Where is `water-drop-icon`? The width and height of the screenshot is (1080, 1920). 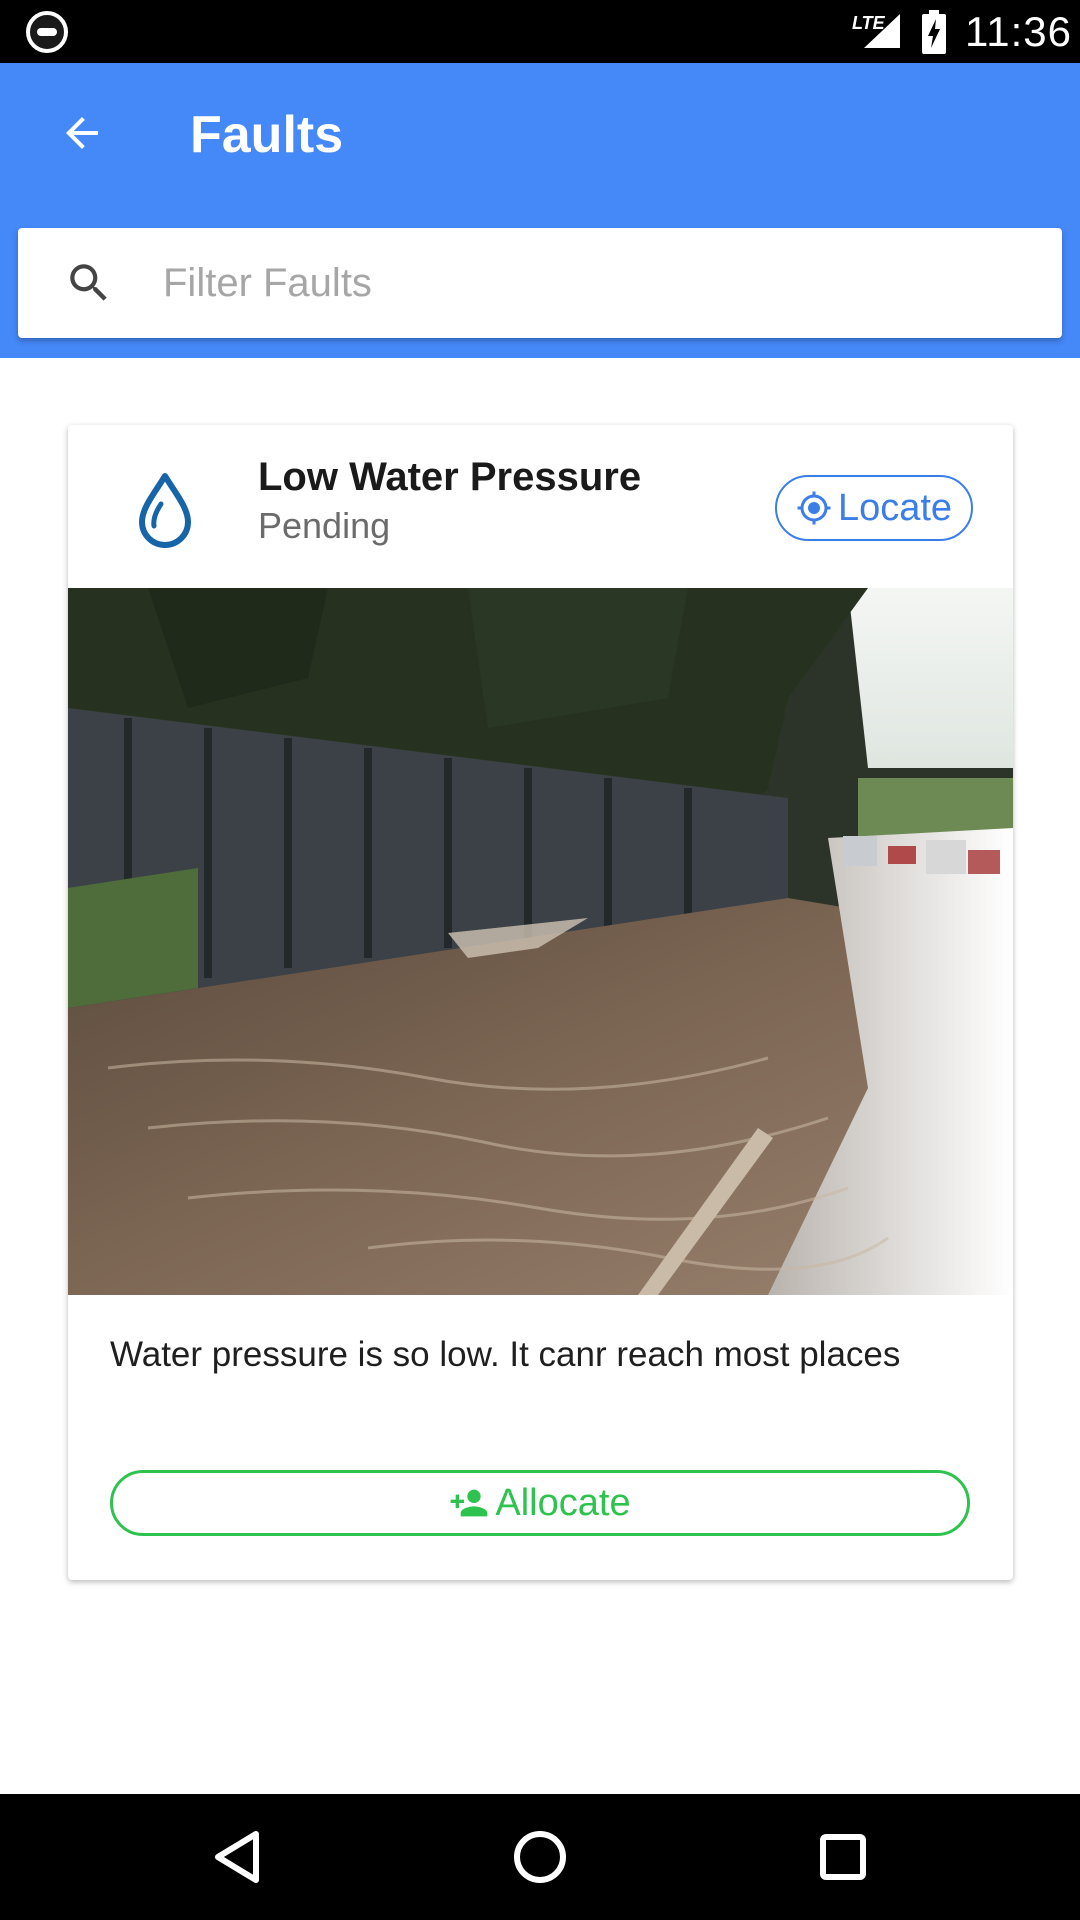 water-drop-icon is located at coordinates (165, 510).